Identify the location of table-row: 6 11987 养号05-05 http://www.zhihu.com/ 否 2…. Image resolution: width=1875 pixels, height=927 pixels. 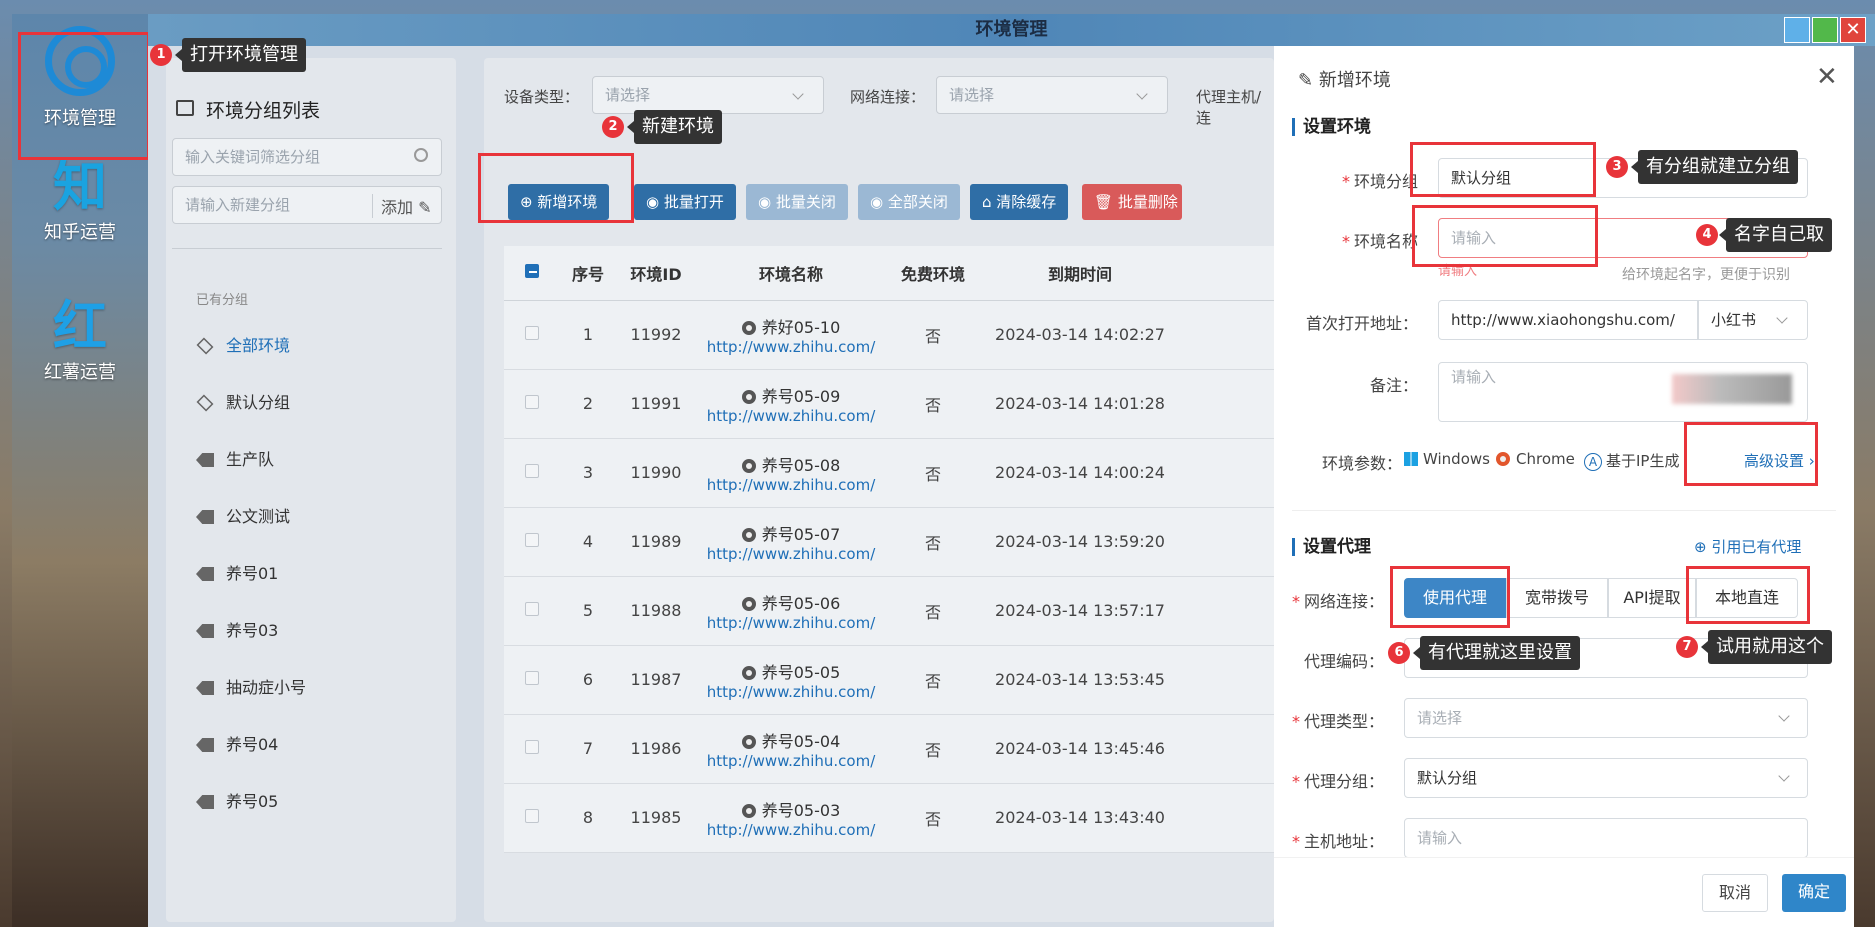
(889, 680).